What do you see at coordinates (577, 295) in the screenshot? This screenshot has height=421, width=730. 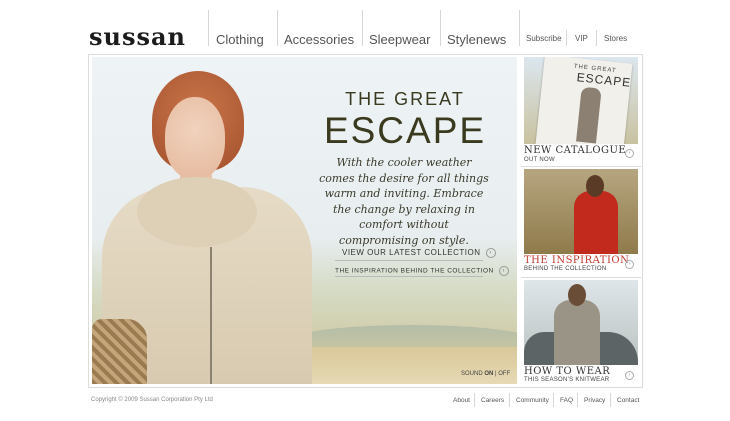 I see `knitwear-head` at bounding box center [577, 295].